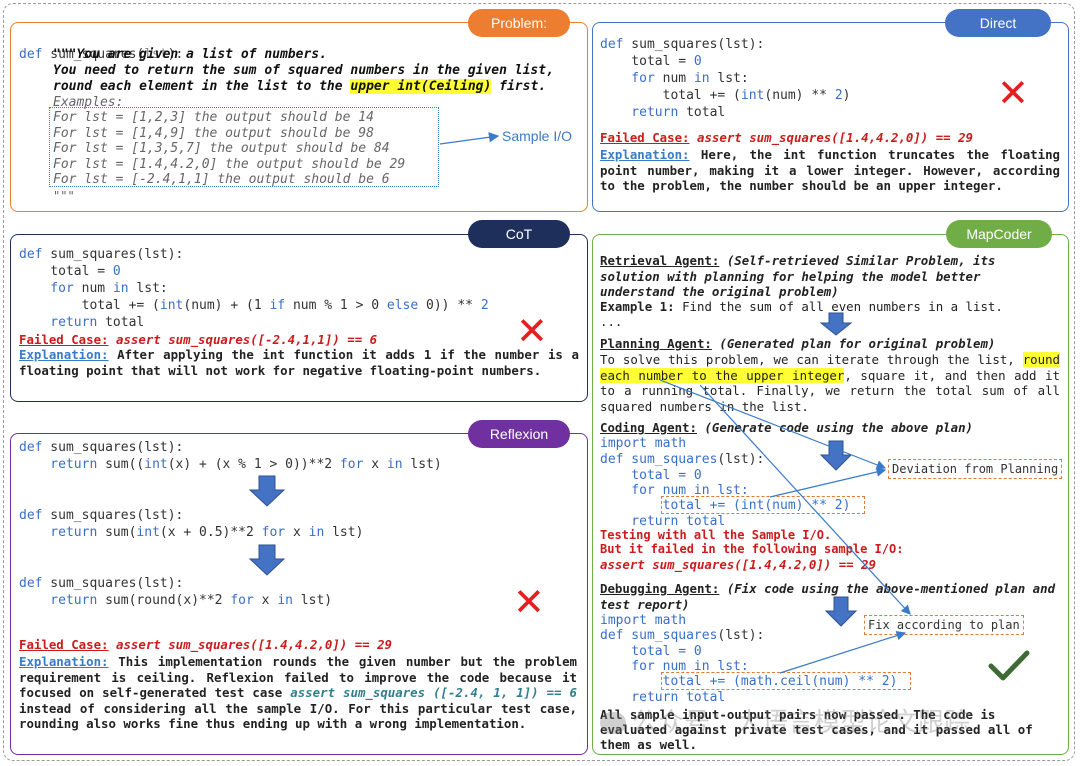 The image size is (1080, 766). I want to click on deviation-line-from-plan, so click(773, 424).